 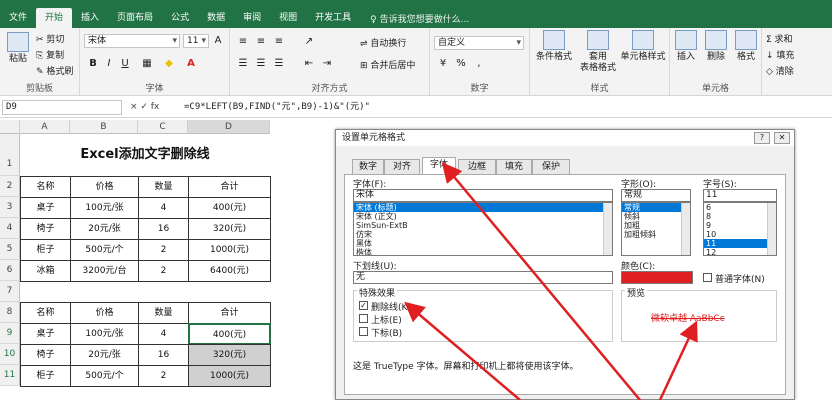 What do you see at coordinates (10, 291) in the screenshot?
I see `row-header-7: 7` at bounding box center [10, 291].